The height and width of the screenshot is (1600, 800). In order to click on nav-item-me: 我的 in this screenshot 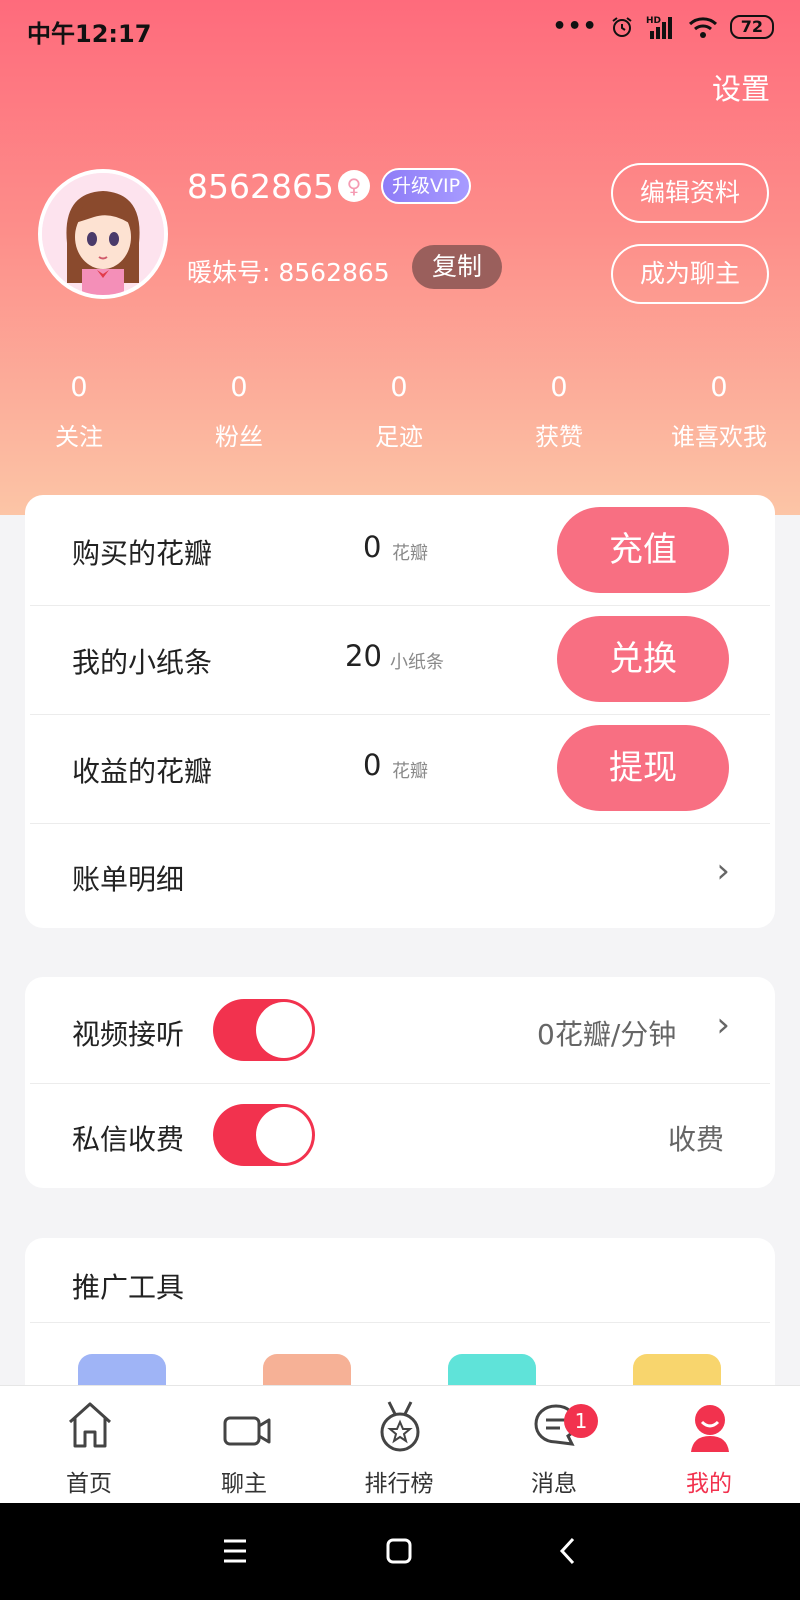, I will do `click(709, 1445)`.